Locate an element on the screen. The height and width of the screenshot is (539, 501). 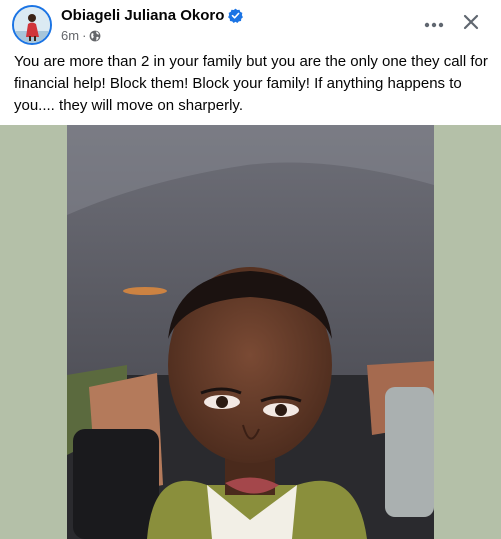
more-options-button is located at coordinates (434, 24).